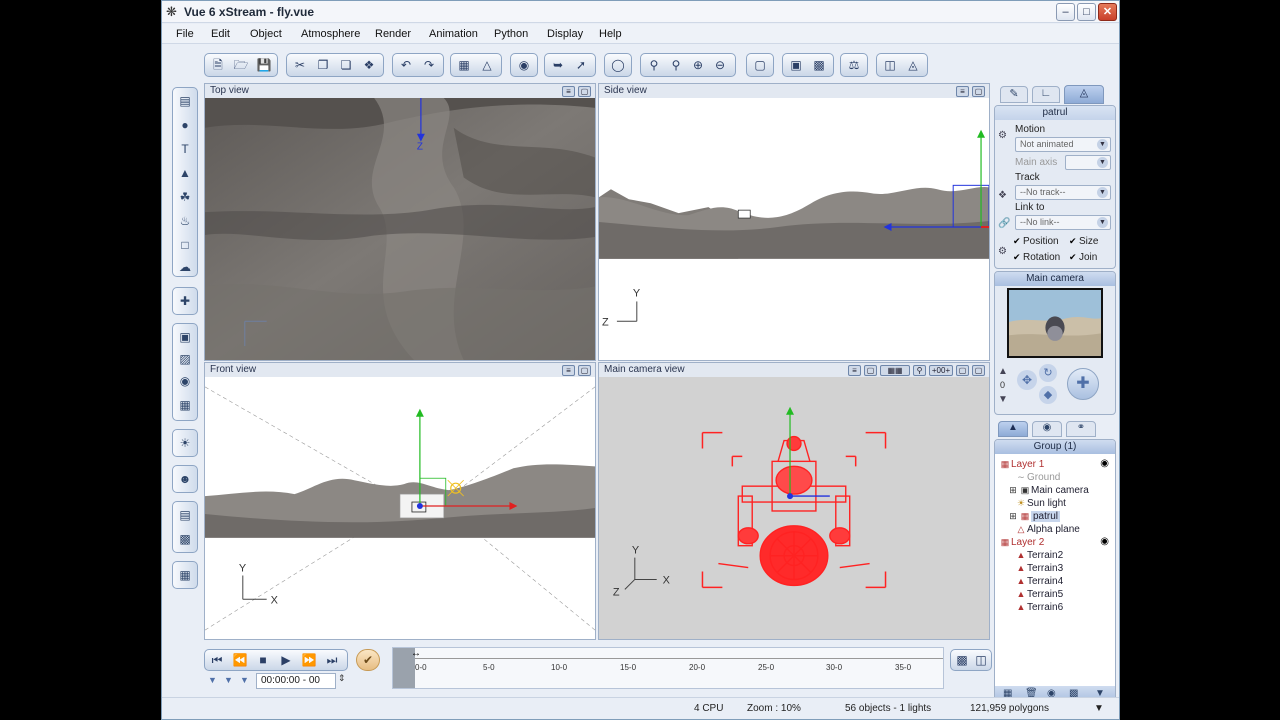  What do you see at coordinates (558, 65) in the screenshot?
I see `select-tool-icon: ➥` at bounding box center [558, 65].